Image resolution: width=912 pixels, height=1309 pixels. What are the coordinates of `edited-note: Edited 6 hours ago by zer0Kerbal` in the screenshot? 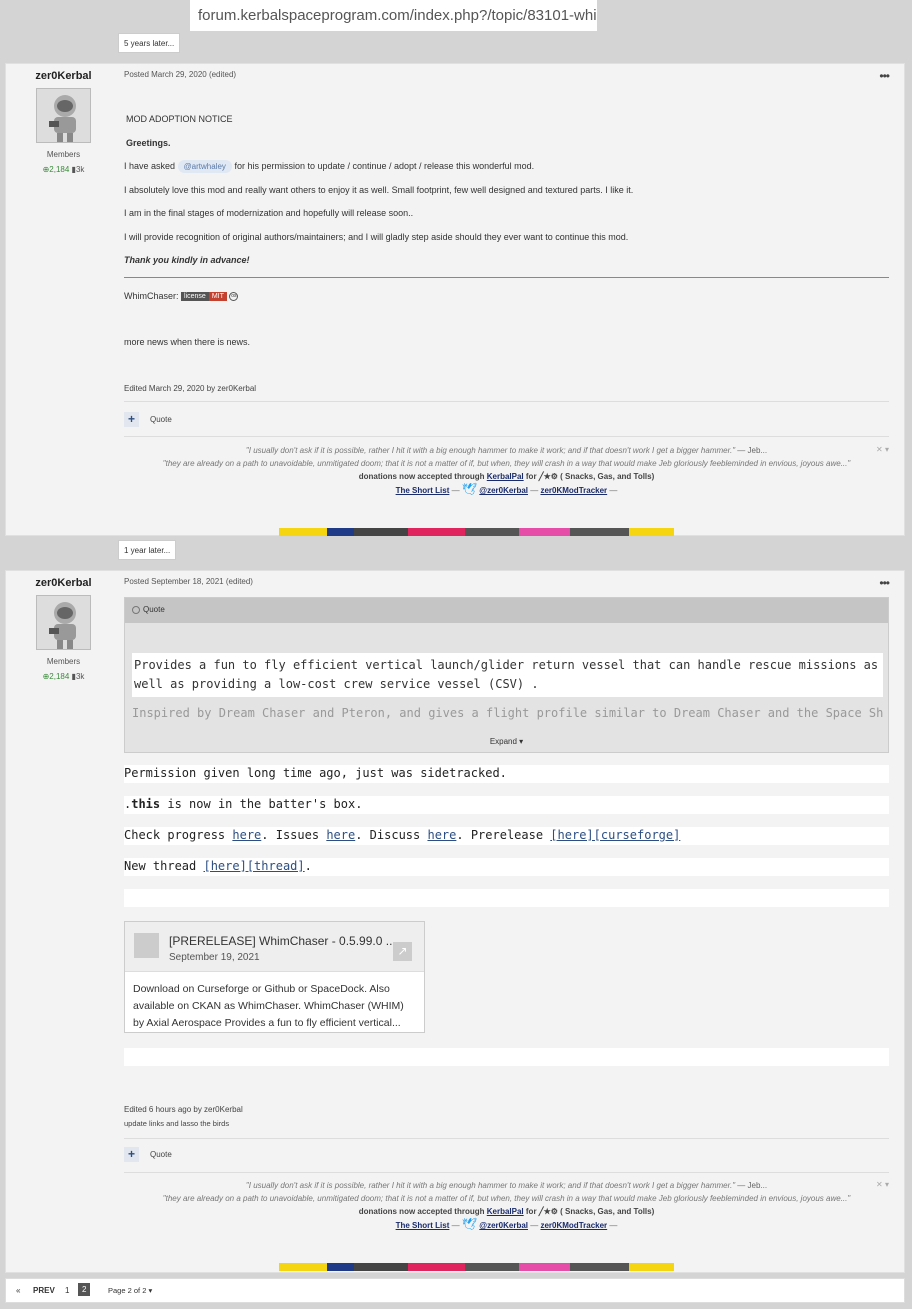 It's located at (183, 1109).